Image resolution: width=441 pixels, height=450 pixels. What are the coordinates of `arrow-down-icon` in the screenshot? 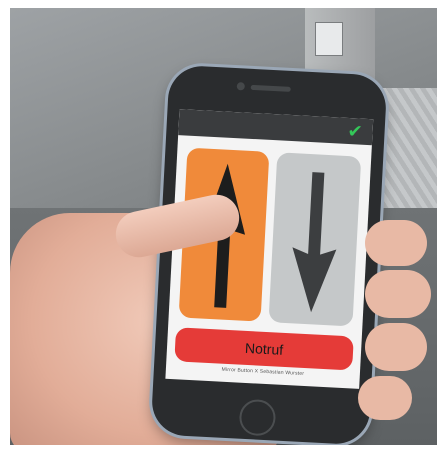 It's located at (314, 242).